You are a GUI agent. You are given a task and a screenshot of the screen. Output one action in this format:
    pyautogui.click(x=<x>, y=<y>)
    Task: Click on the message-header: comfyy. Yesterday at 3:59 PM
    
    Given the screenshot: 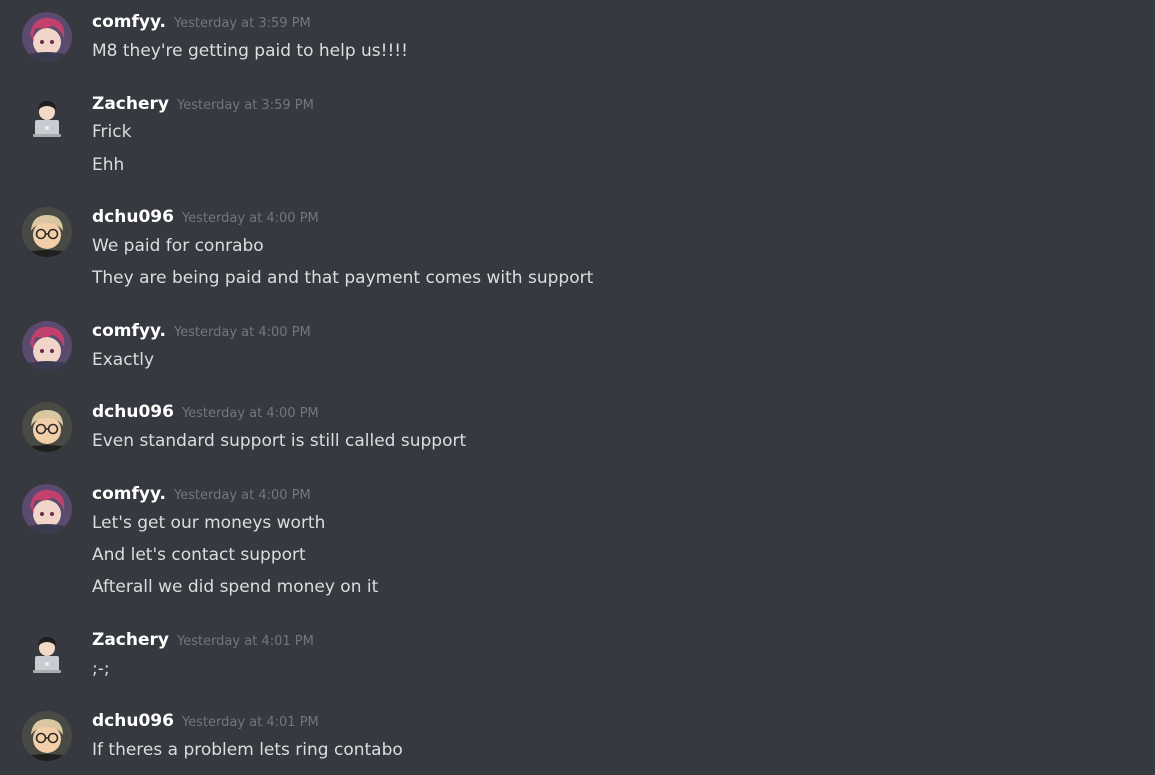 What is the action you would take?
    pyautogui.click(x=201, y=24)
    